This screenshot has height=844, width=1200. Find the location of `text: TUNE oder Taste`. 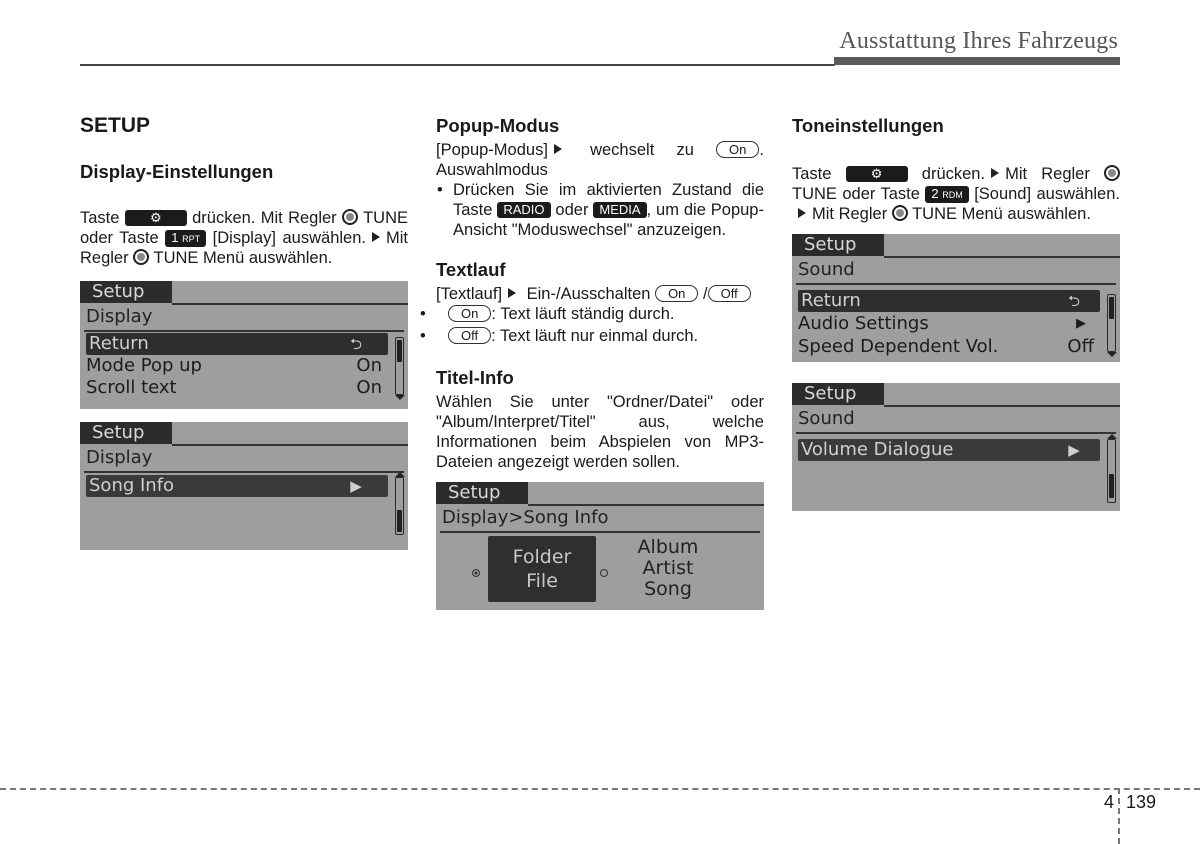

text: TUNE oder Taste is located at coordinates (856, 194).